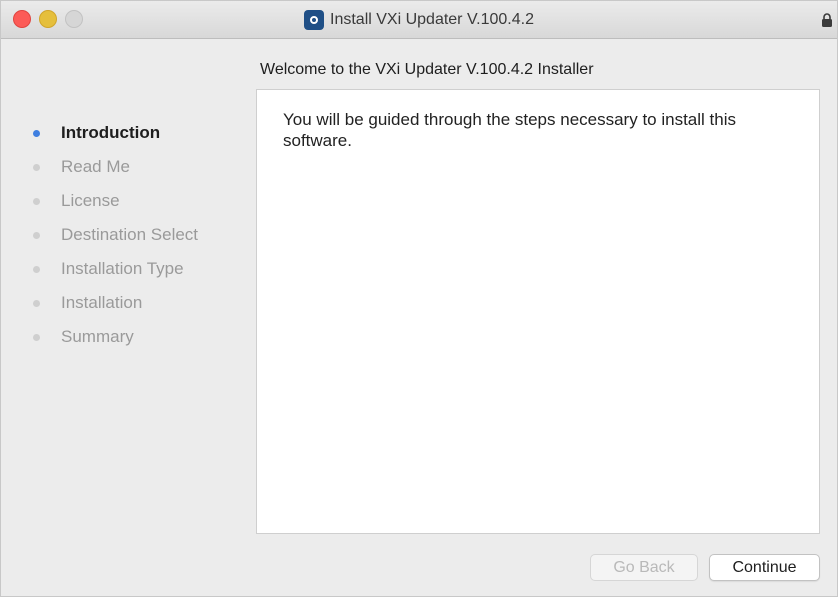  I want to click on step-label: Summary, so click(97, 336).